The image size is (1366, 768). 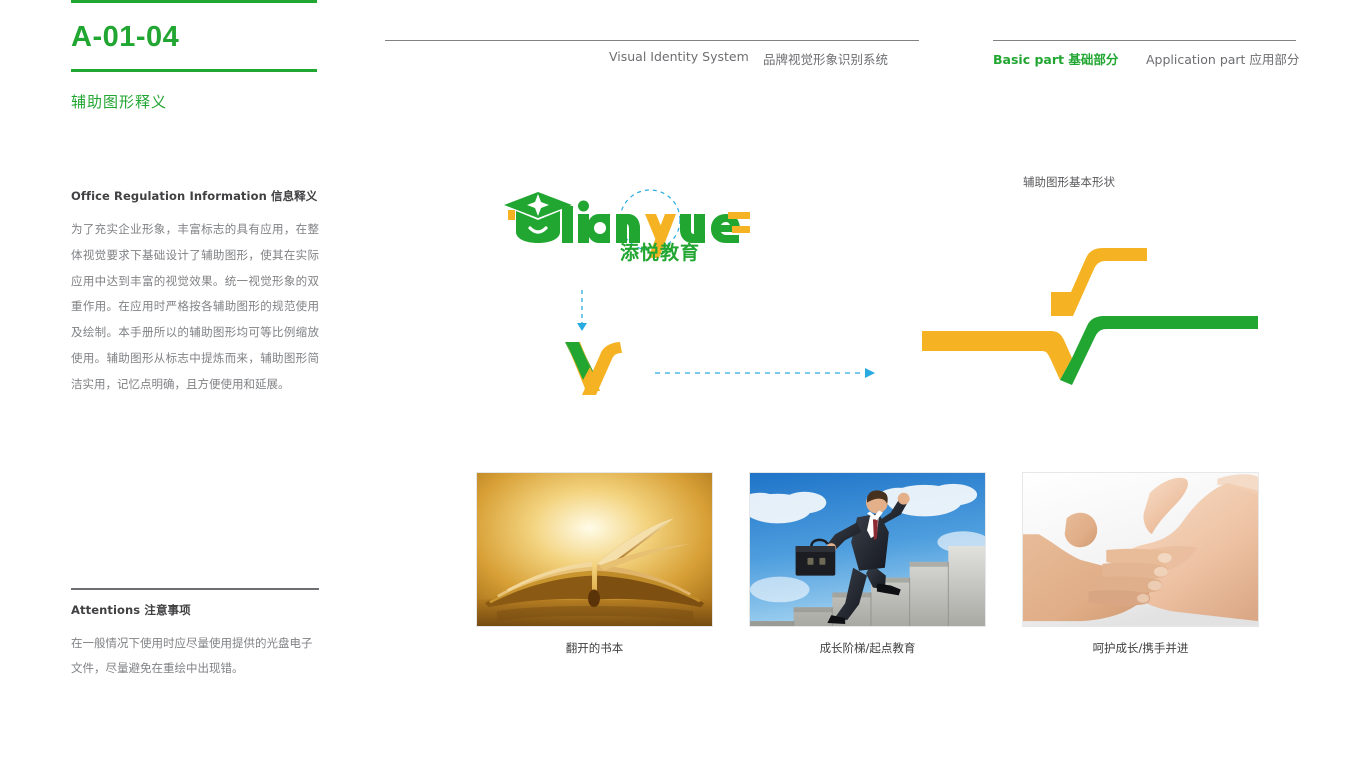 I want to click on section-title: 辅助图形释义, so click(x=119, y=102).